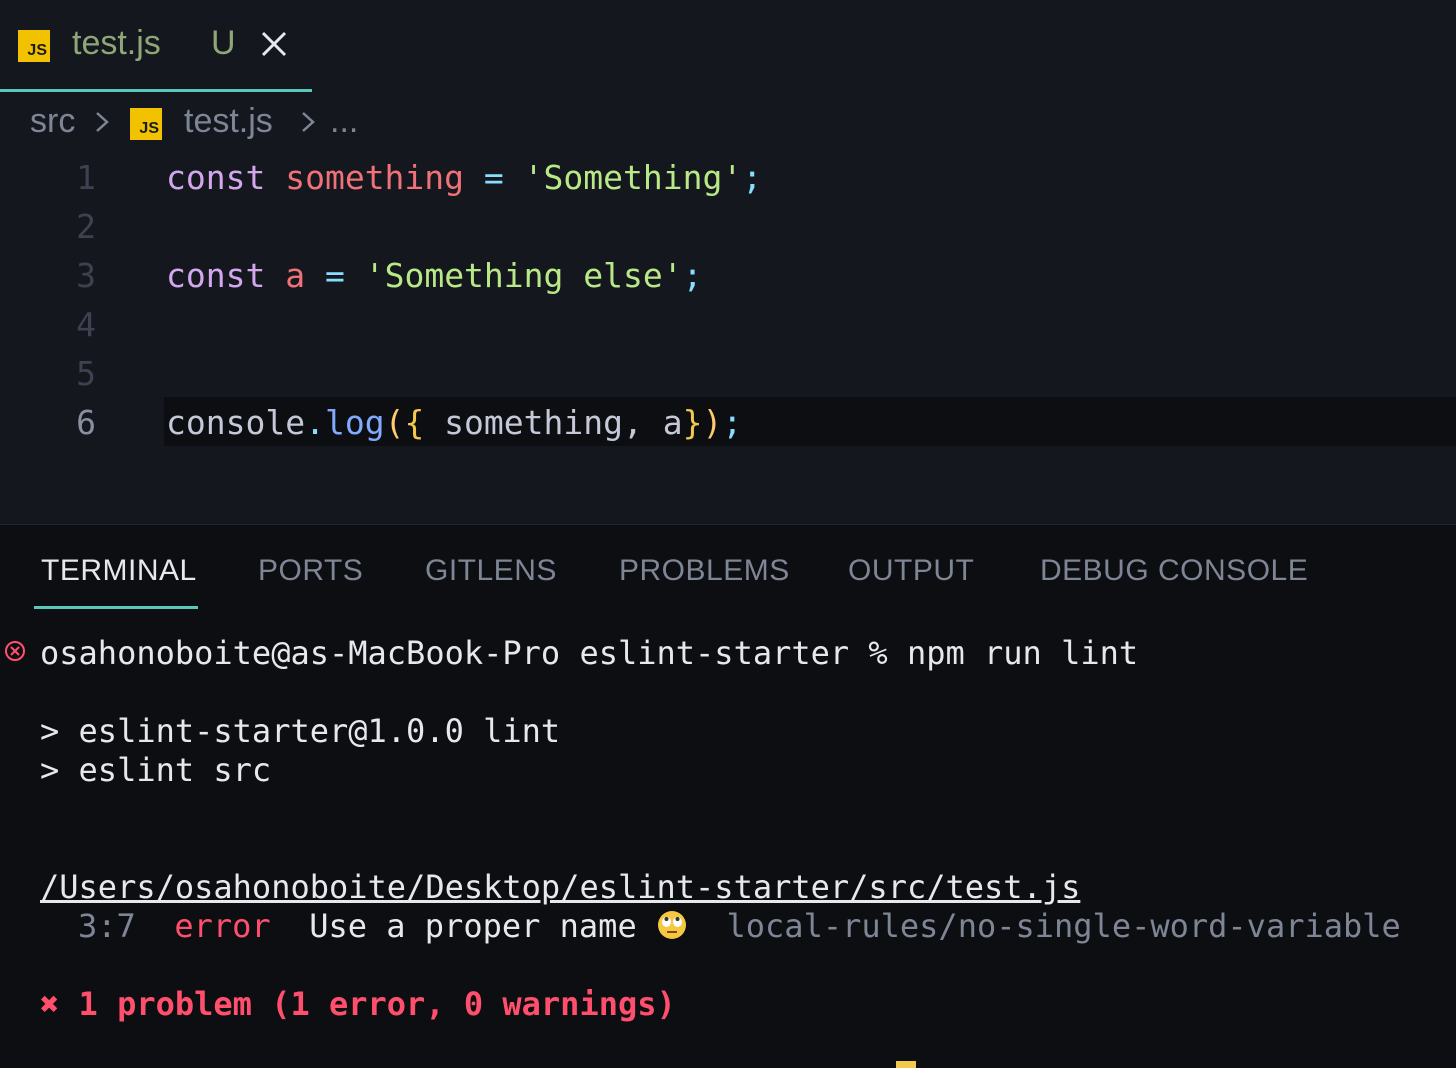 Image resolution: width=1456 pixels, height=1068 pixels. I want to click on tab-problems: PROBLEMS, so click(704, 571).